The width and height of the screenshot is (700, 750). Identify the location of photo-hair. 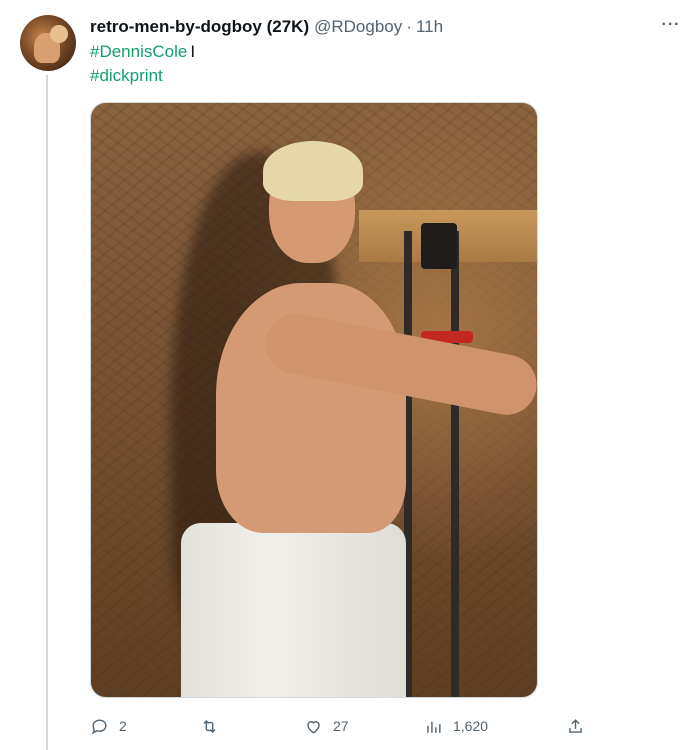
(313, 171).